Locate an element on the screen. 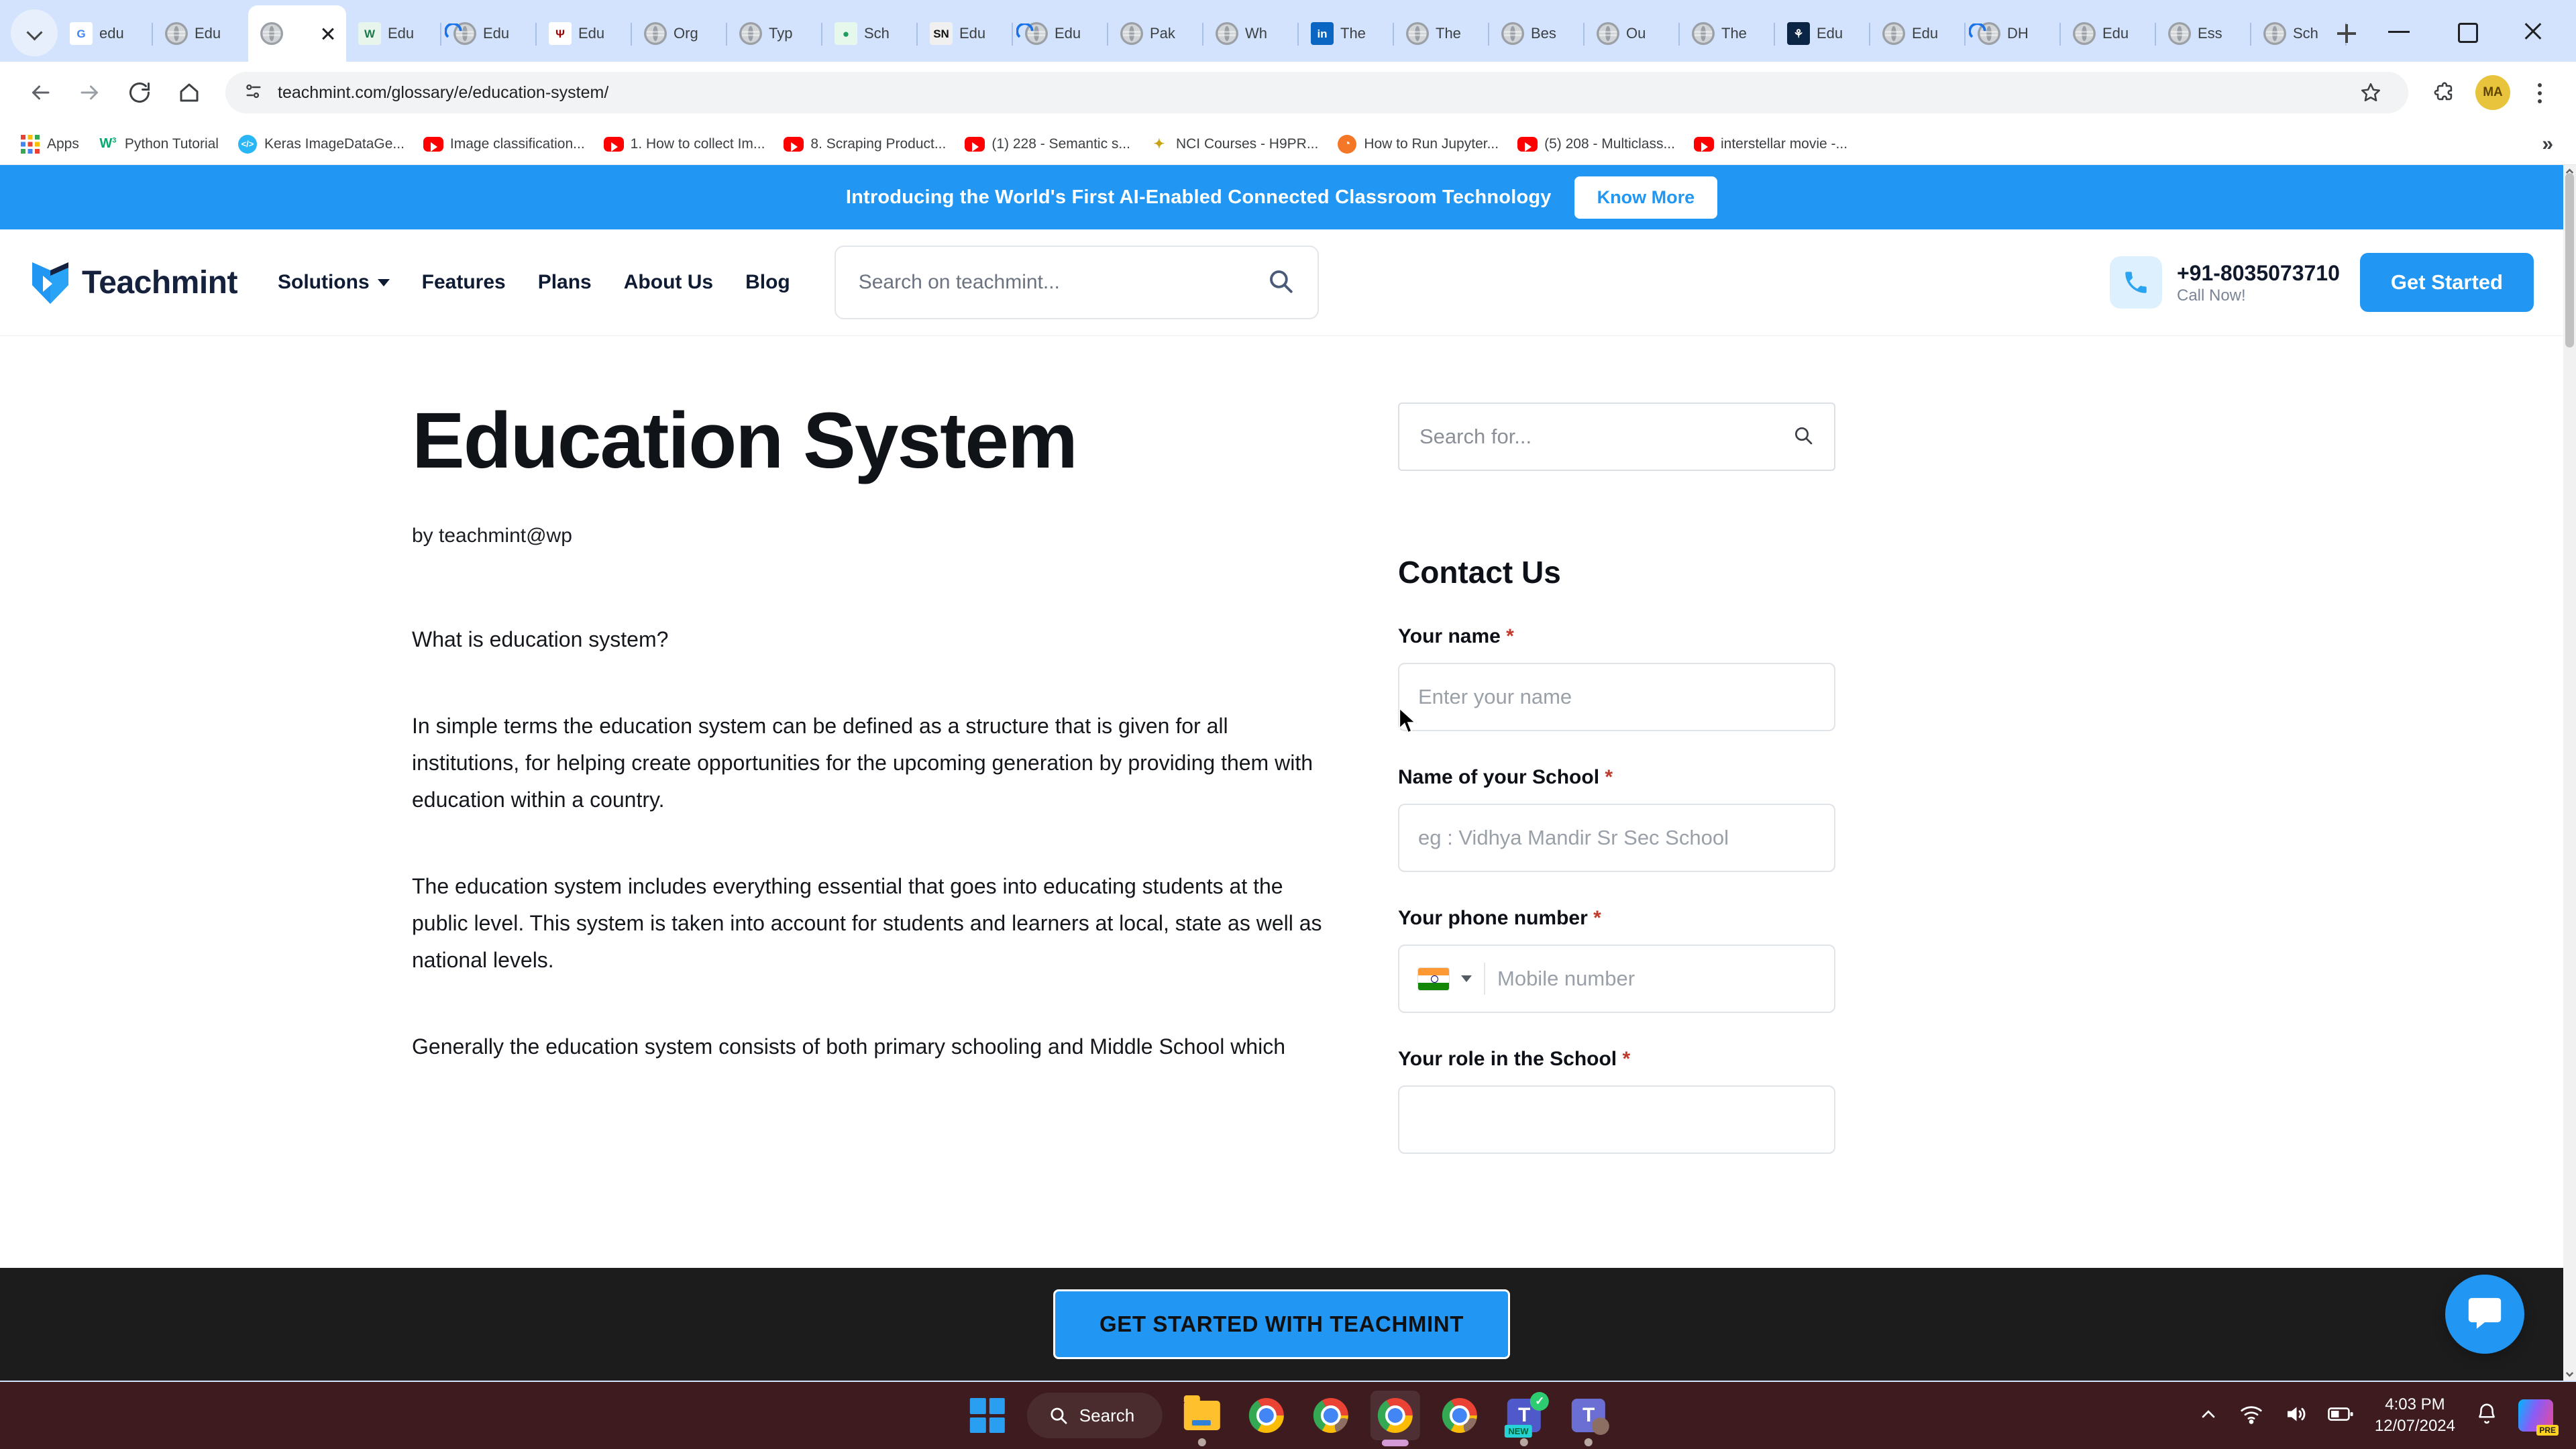 Image resolution: width=2576 pixels, height=1449 pixels. teams-button: T is located at coordinates (1588, 1418).